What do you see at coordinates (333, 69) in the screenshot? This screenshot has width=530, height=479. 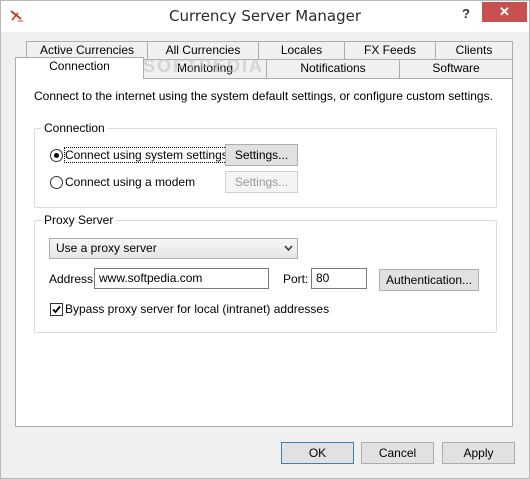 I see `tab-notifications: Notifications` at bounding box center [333, 69].